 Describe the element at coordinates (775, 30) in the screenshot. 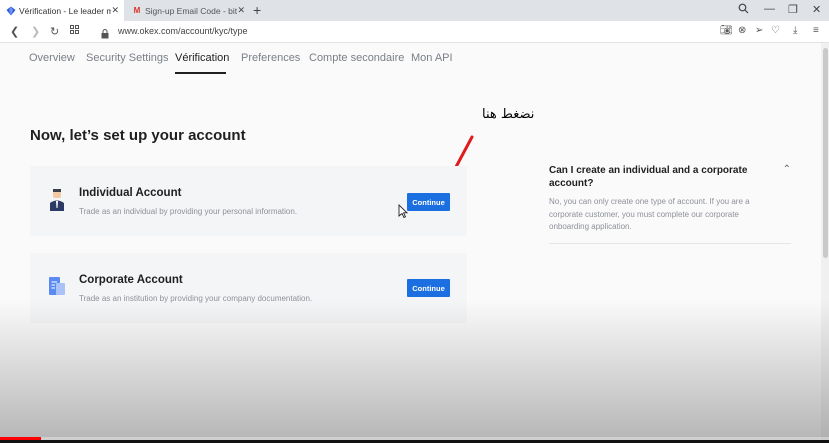

I see `heart-icon: ♡` at that location.